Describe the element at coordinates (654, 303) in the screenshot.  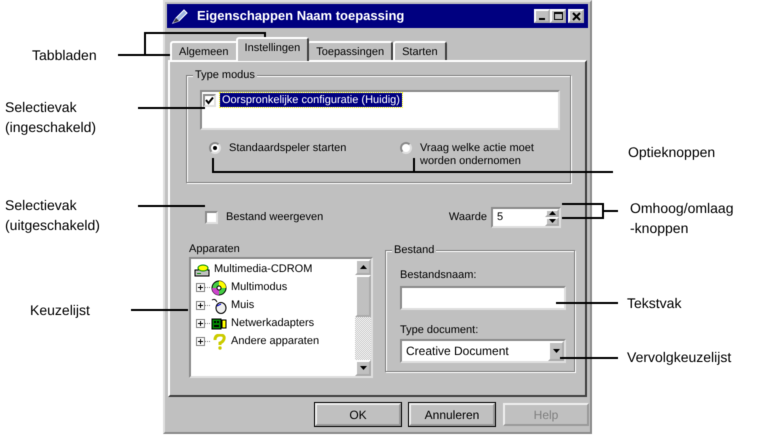
I see `callout-label: Tekstvak` at that location.